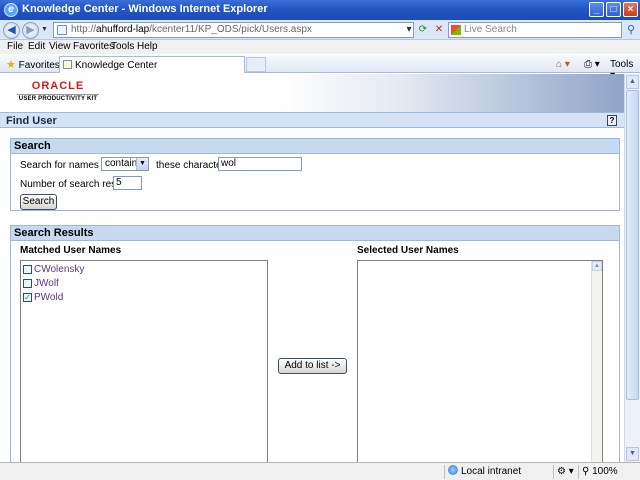 The image size is (640, 480). Describe the element at coordinates (631, 30) in the screenshot. I see `search-icon: ⚲` at that location.